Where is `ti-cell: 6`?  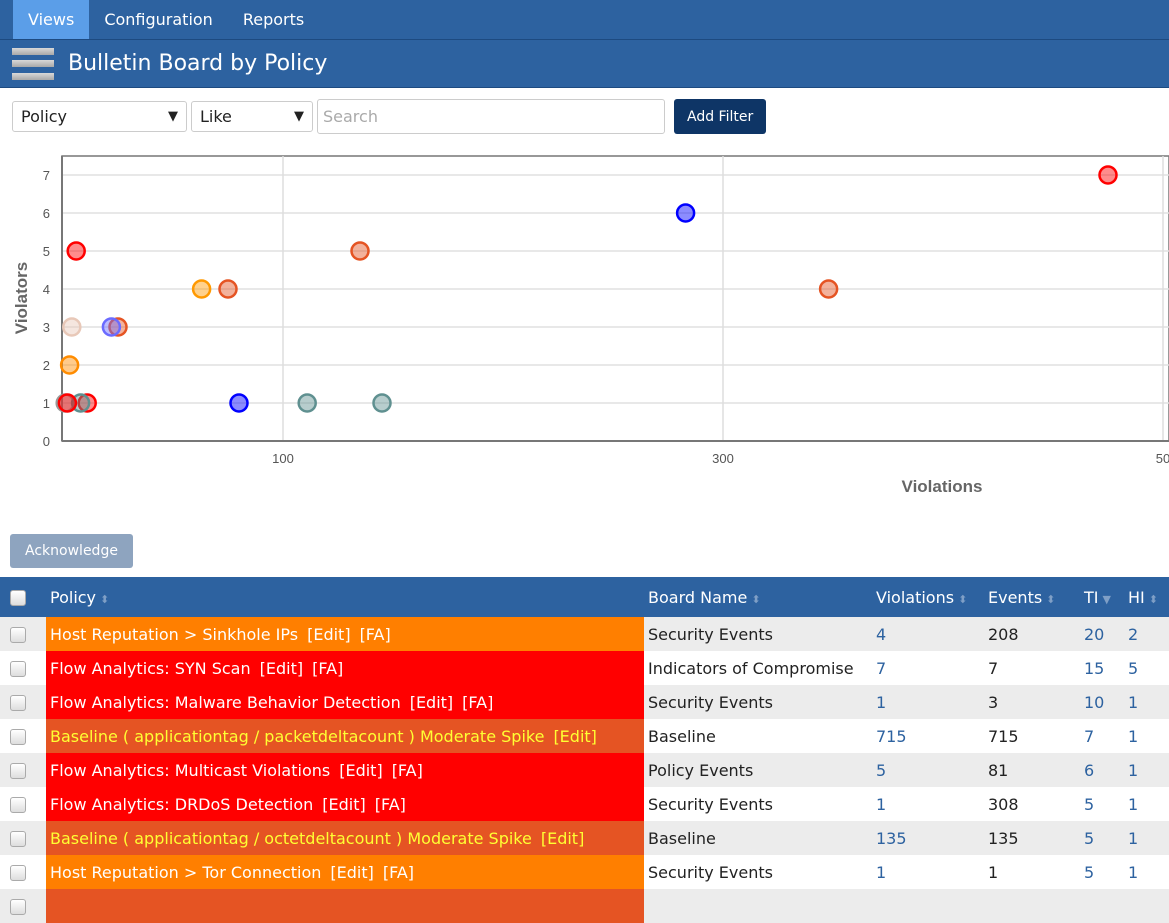 ti-cell: 6 is located at coordinates (1102, 770).